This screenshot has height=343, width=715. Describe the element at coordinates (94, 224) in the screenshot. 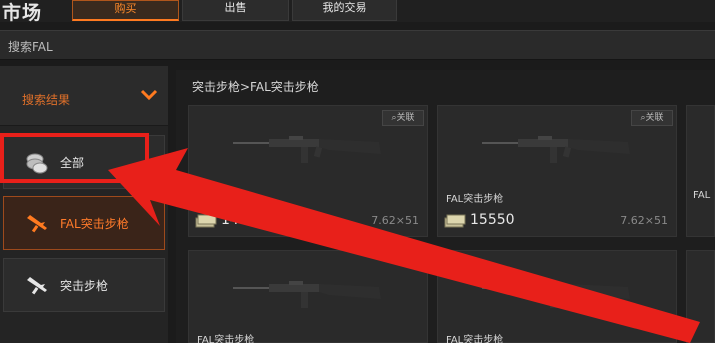

I see `filter-label-fal-assault-rifle: FAL突击步枪` at that location.